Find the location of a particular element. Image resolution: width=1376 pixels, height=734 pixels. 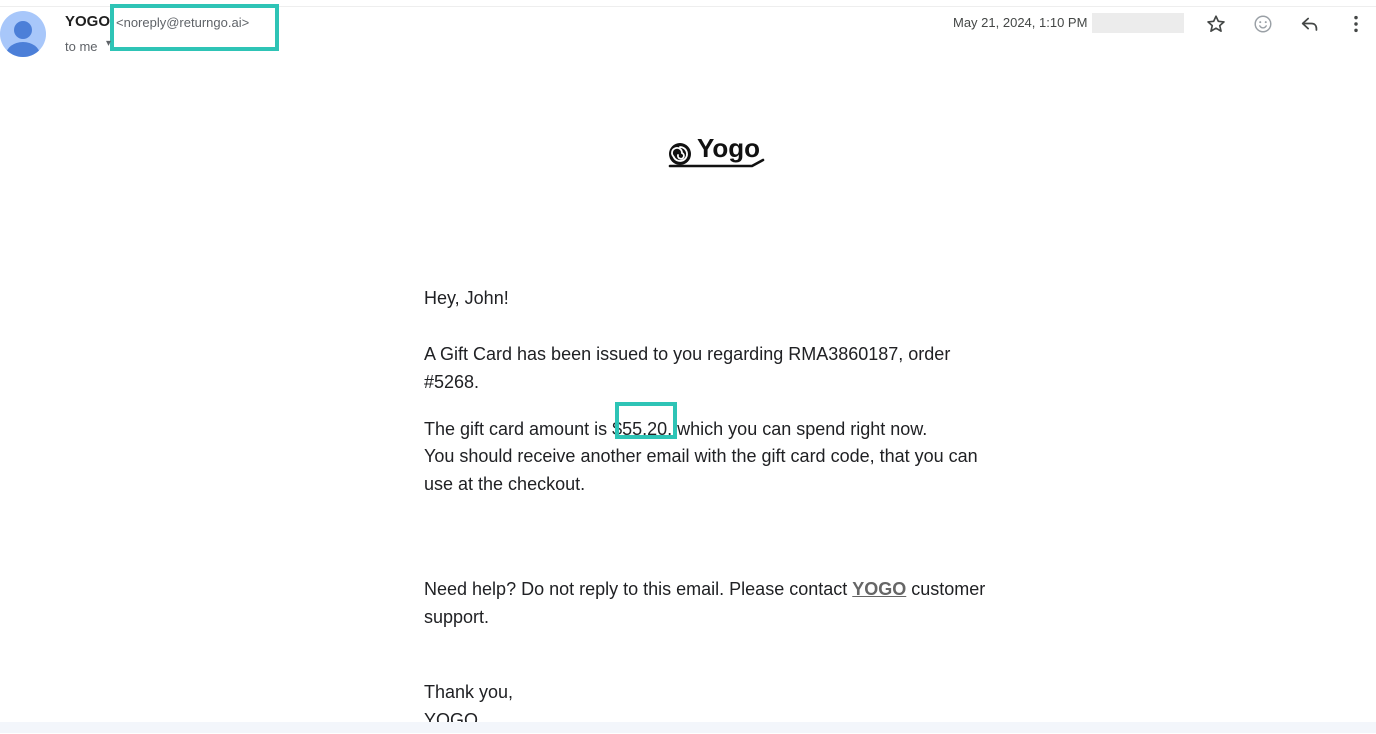

more-vert-icon is located at coordinates (1356, 24).